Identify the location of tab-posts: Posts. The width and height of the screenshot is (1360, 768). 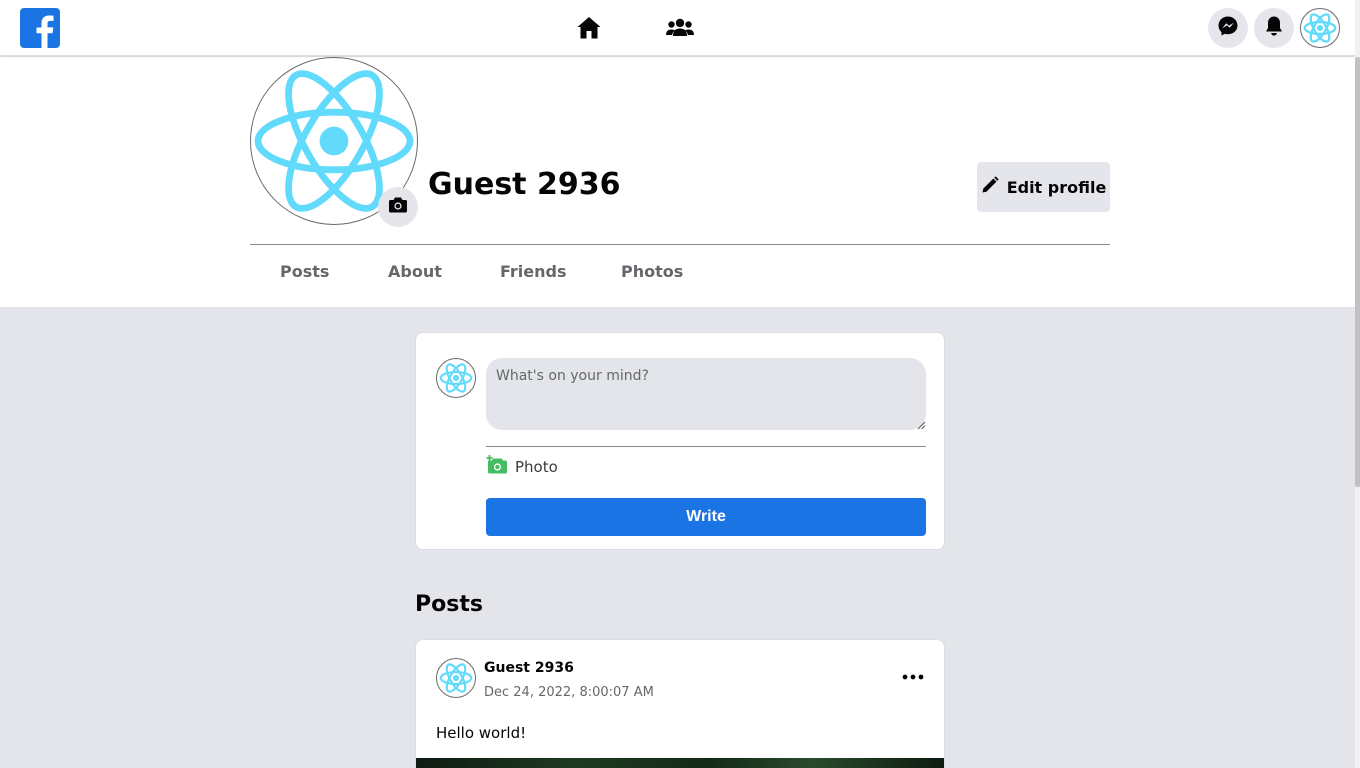
(304, 271).